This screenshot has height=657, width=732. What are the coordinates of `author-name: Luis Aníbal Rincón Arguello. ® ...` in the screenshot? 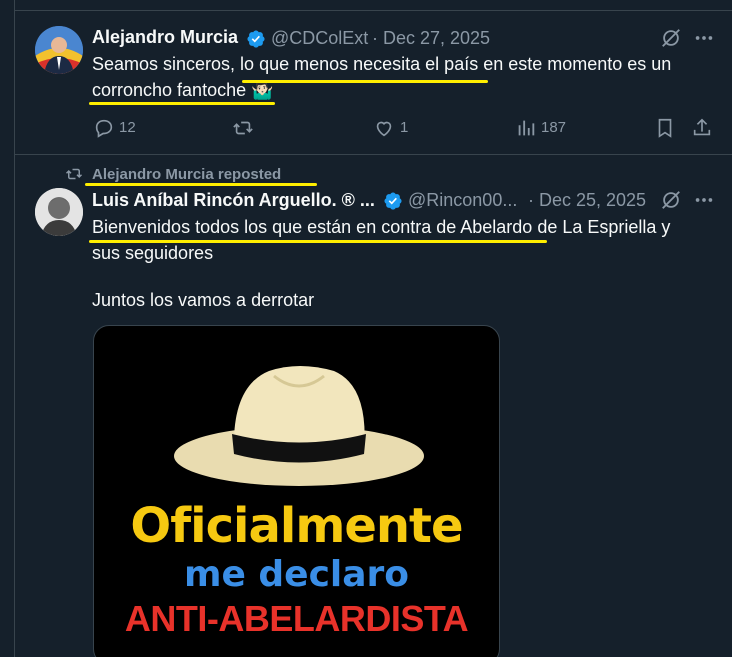 It's located at (233, 200).